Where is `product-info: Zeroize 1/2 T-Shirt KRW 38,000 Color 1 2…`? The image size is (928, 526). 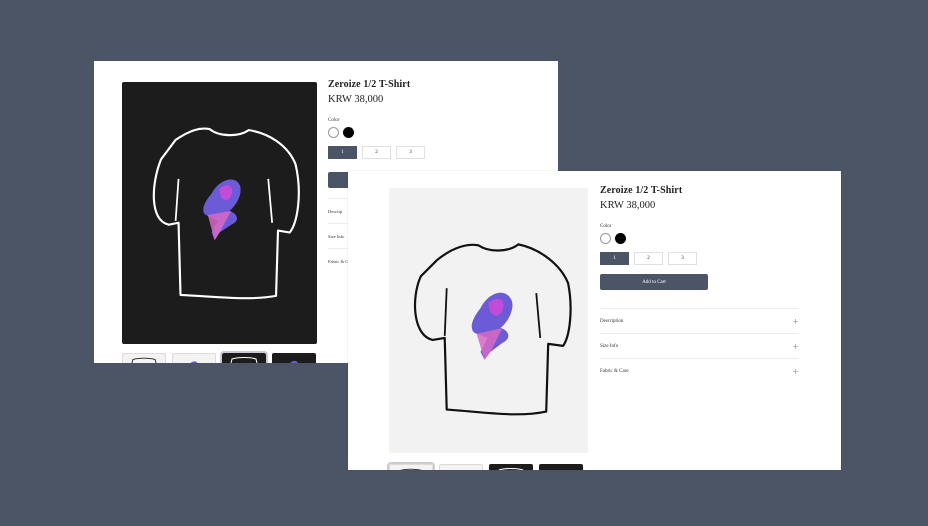 product-info: Zeroize 1/2 T-Shirt KRW 38,000 Color 1 2… is located at coordinates (700, 284).